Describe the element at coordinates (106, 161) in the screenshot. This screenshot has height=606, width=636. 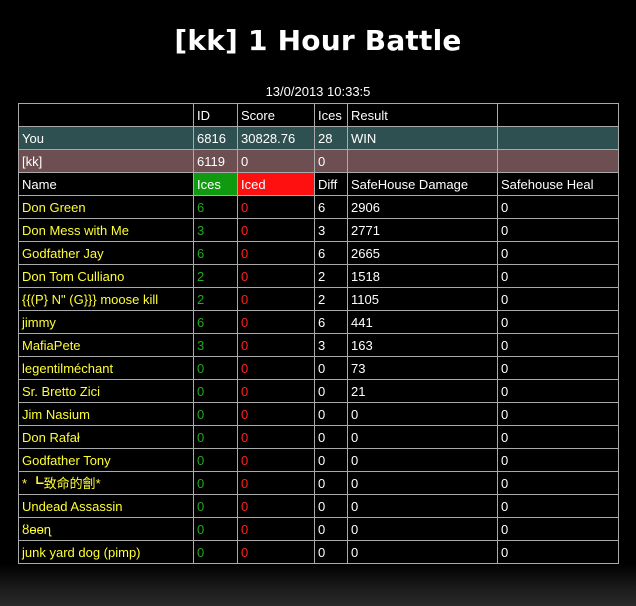
I see `clan-label: [kk]` at that location.